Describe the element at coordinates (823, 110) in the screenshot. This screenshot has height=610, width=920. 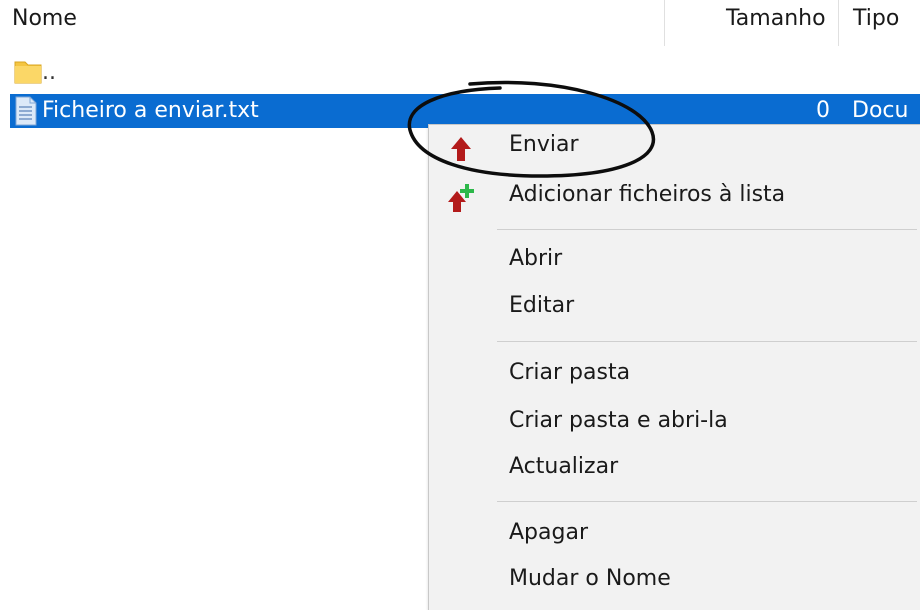
I see `file-size: 0` at that location.